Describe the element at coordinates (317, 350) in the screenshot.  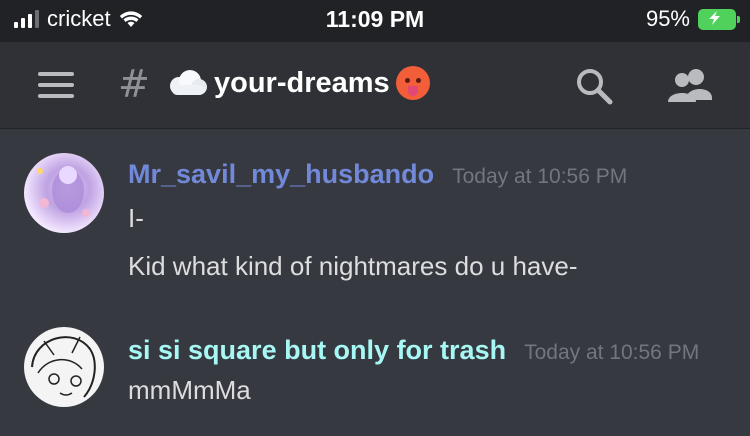
I see `username: si si square but only for trash` at that location.